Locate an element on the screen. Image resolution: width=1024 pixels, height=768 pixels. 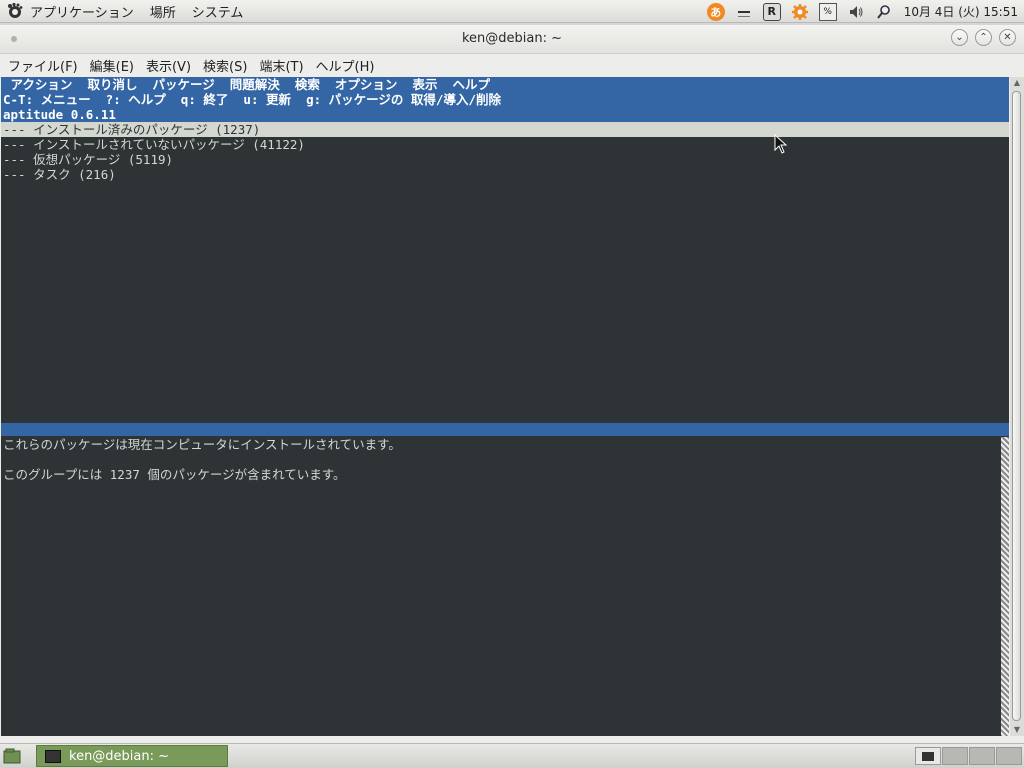
search-icon is located at coordinates (884, 12).